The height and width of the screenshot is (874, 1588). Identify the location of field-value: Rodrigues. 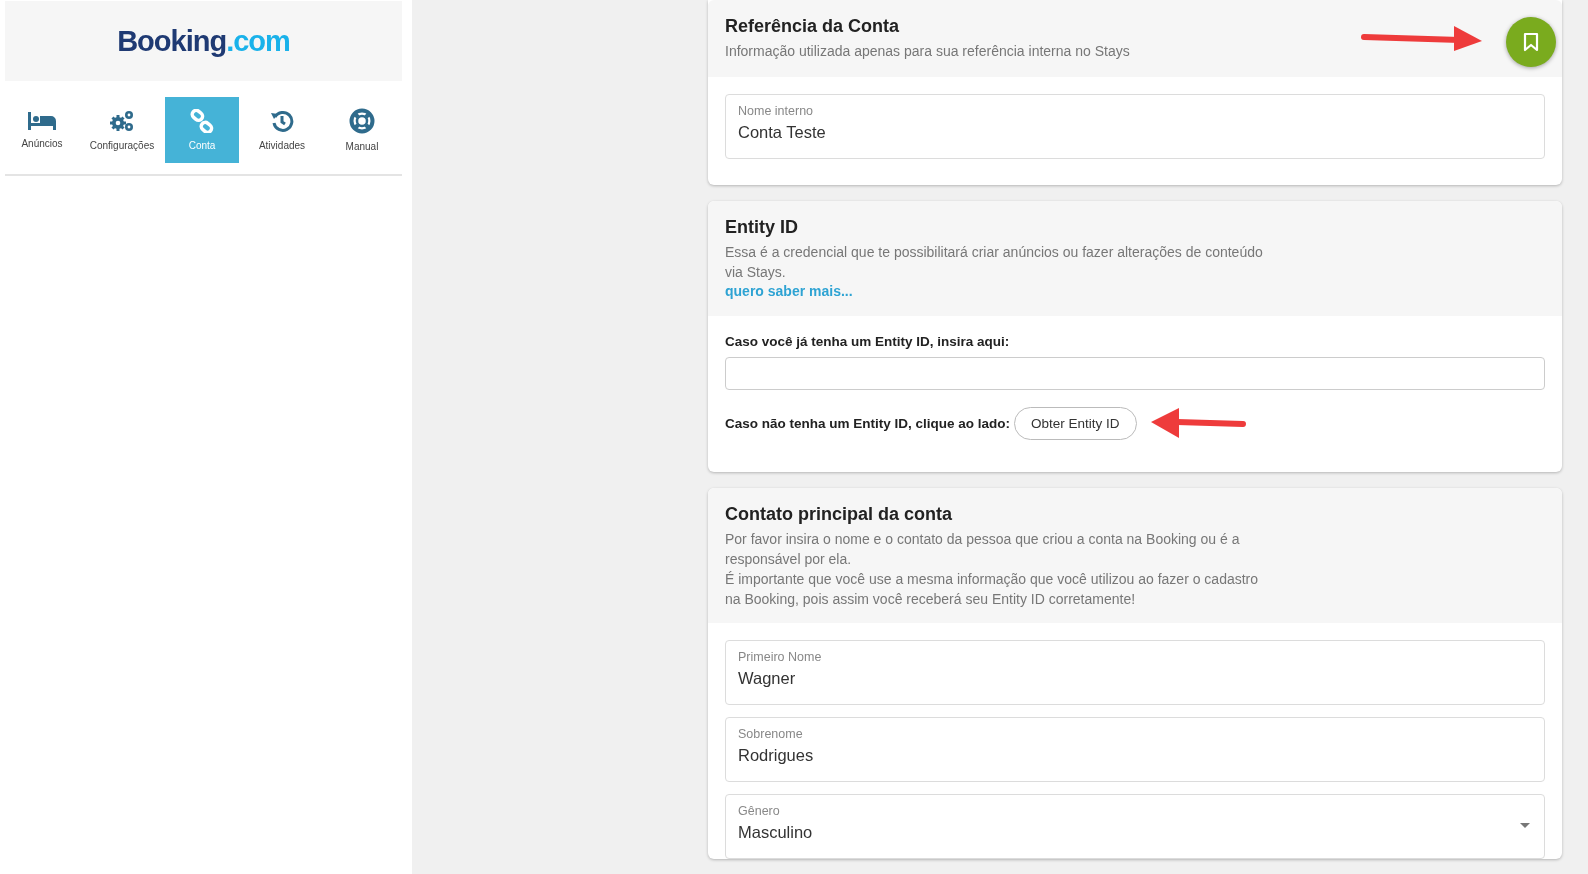
(776, 755).